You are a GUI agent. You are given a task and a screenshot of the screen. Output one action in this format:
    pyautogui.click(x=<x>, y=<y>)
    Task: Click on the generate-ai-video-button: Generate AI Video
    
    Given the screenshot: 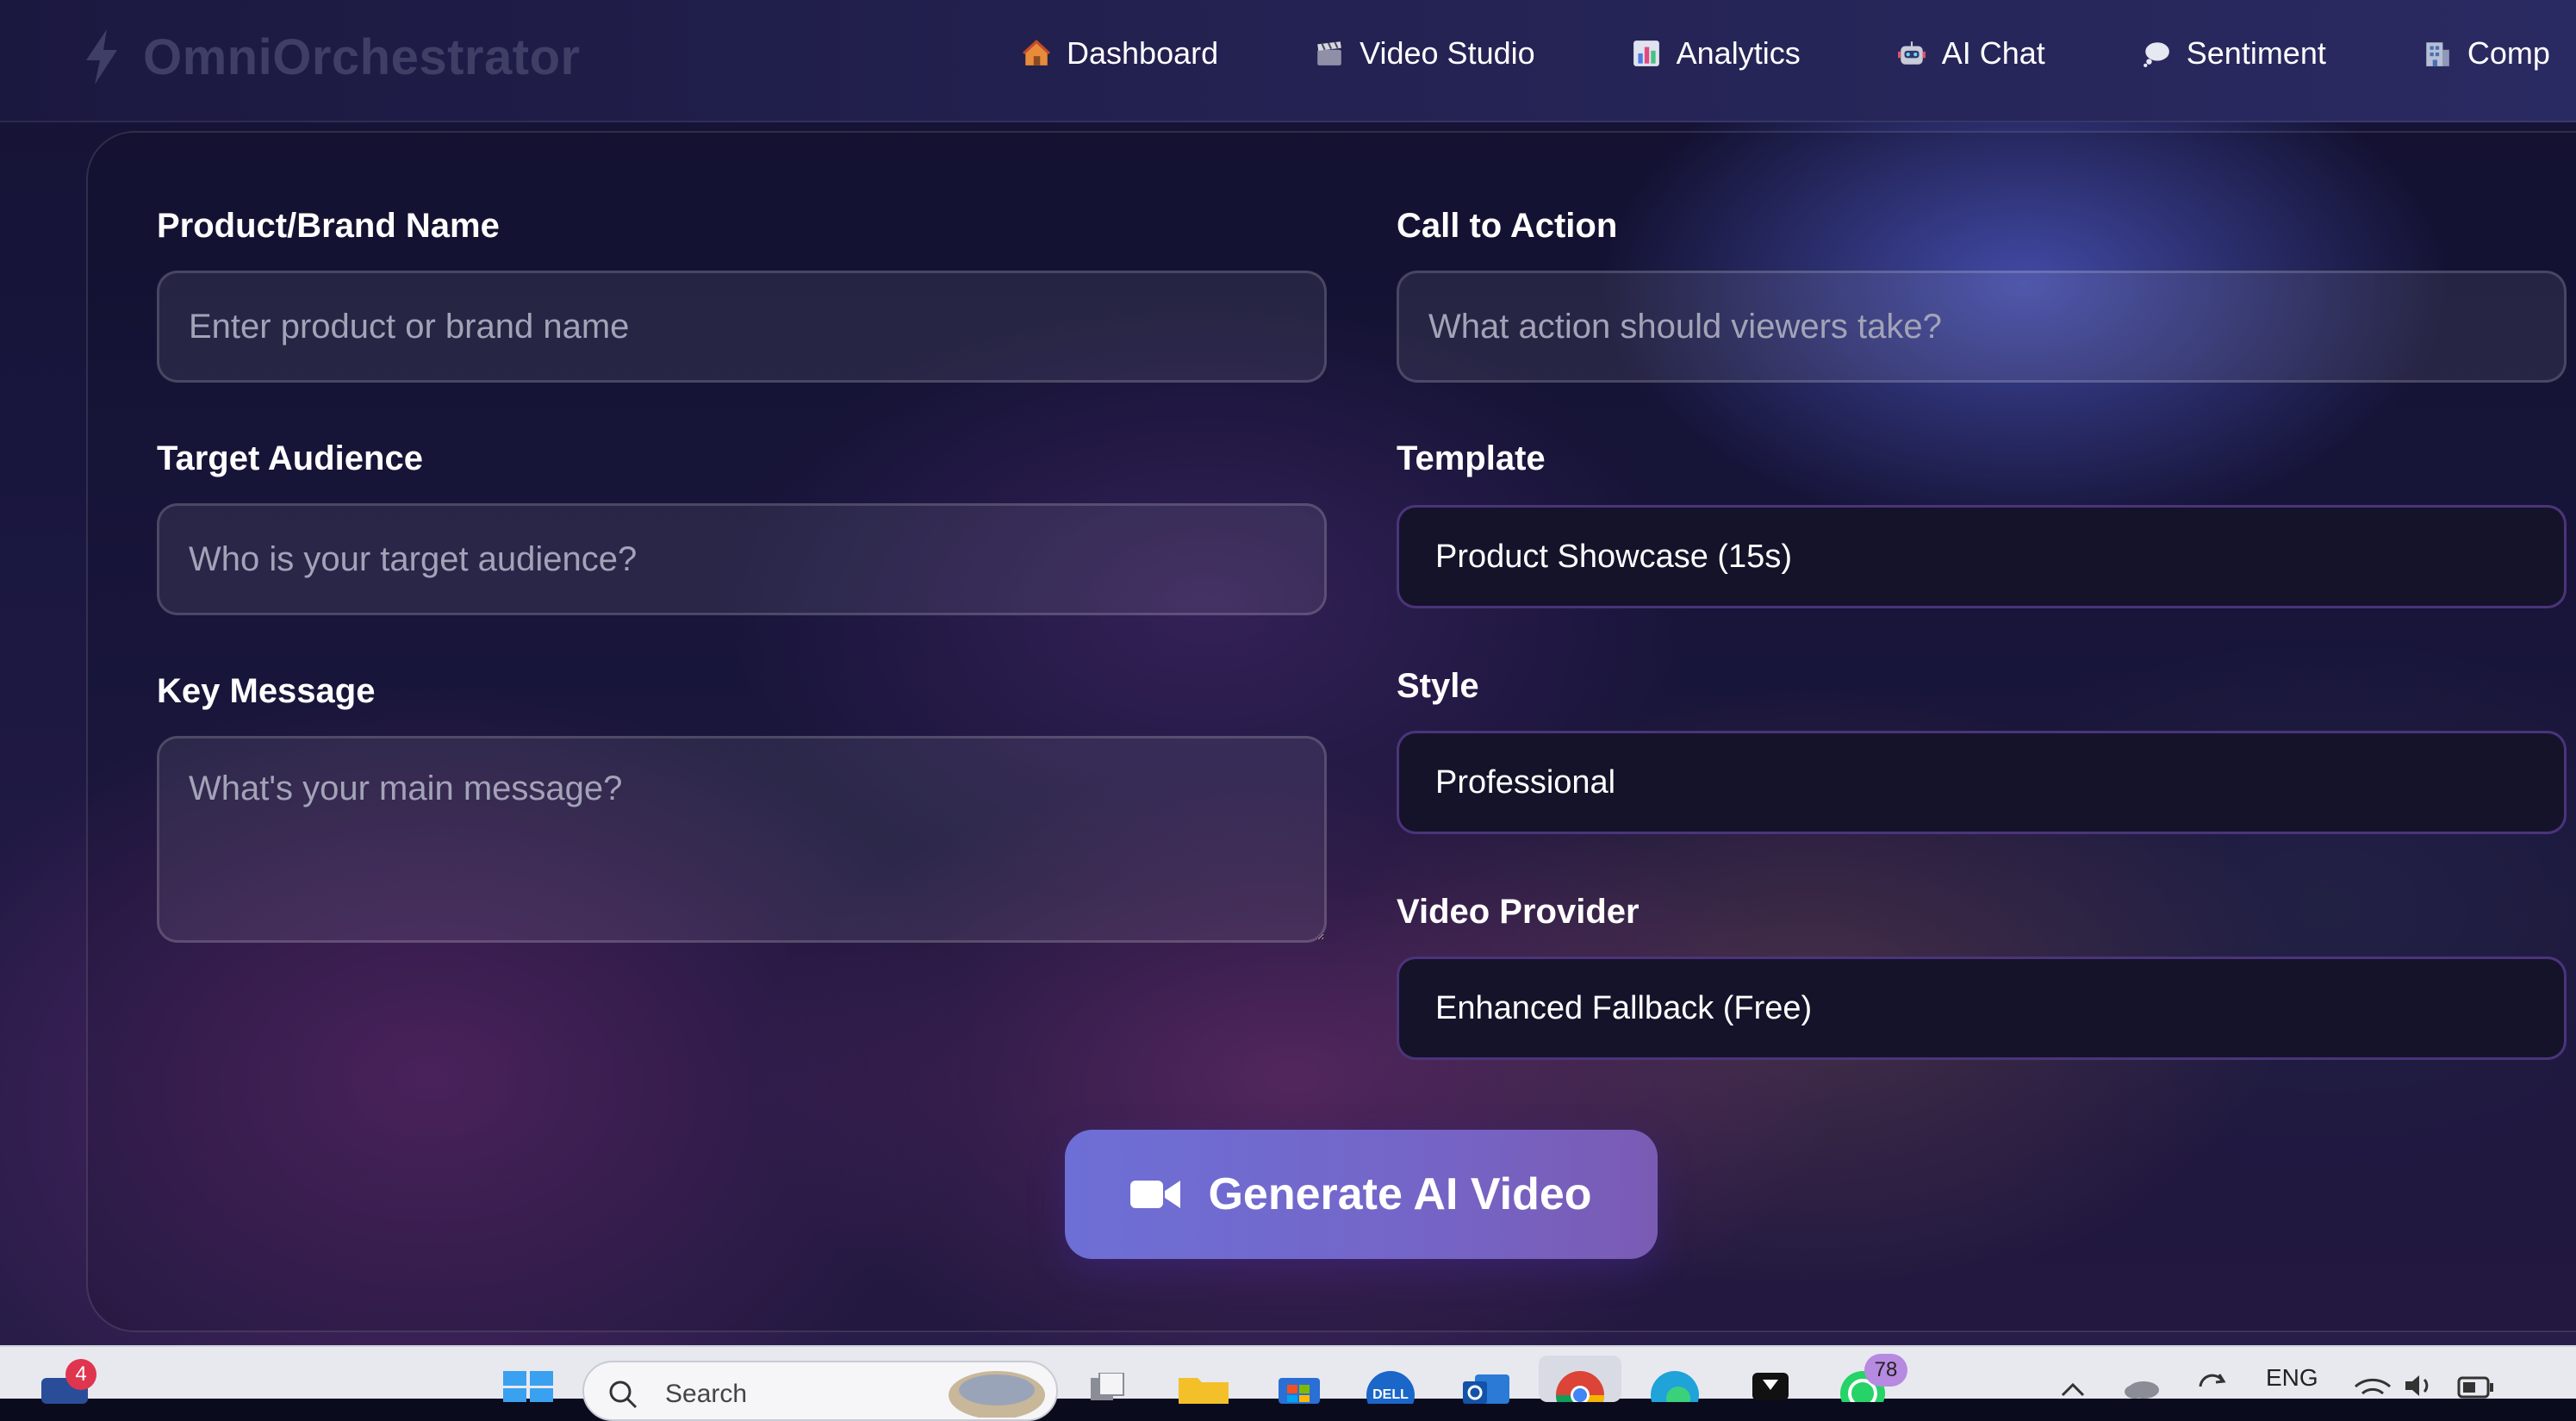 What is the action you would take?
    pyautogui.click(x=1362, y=1194)
    